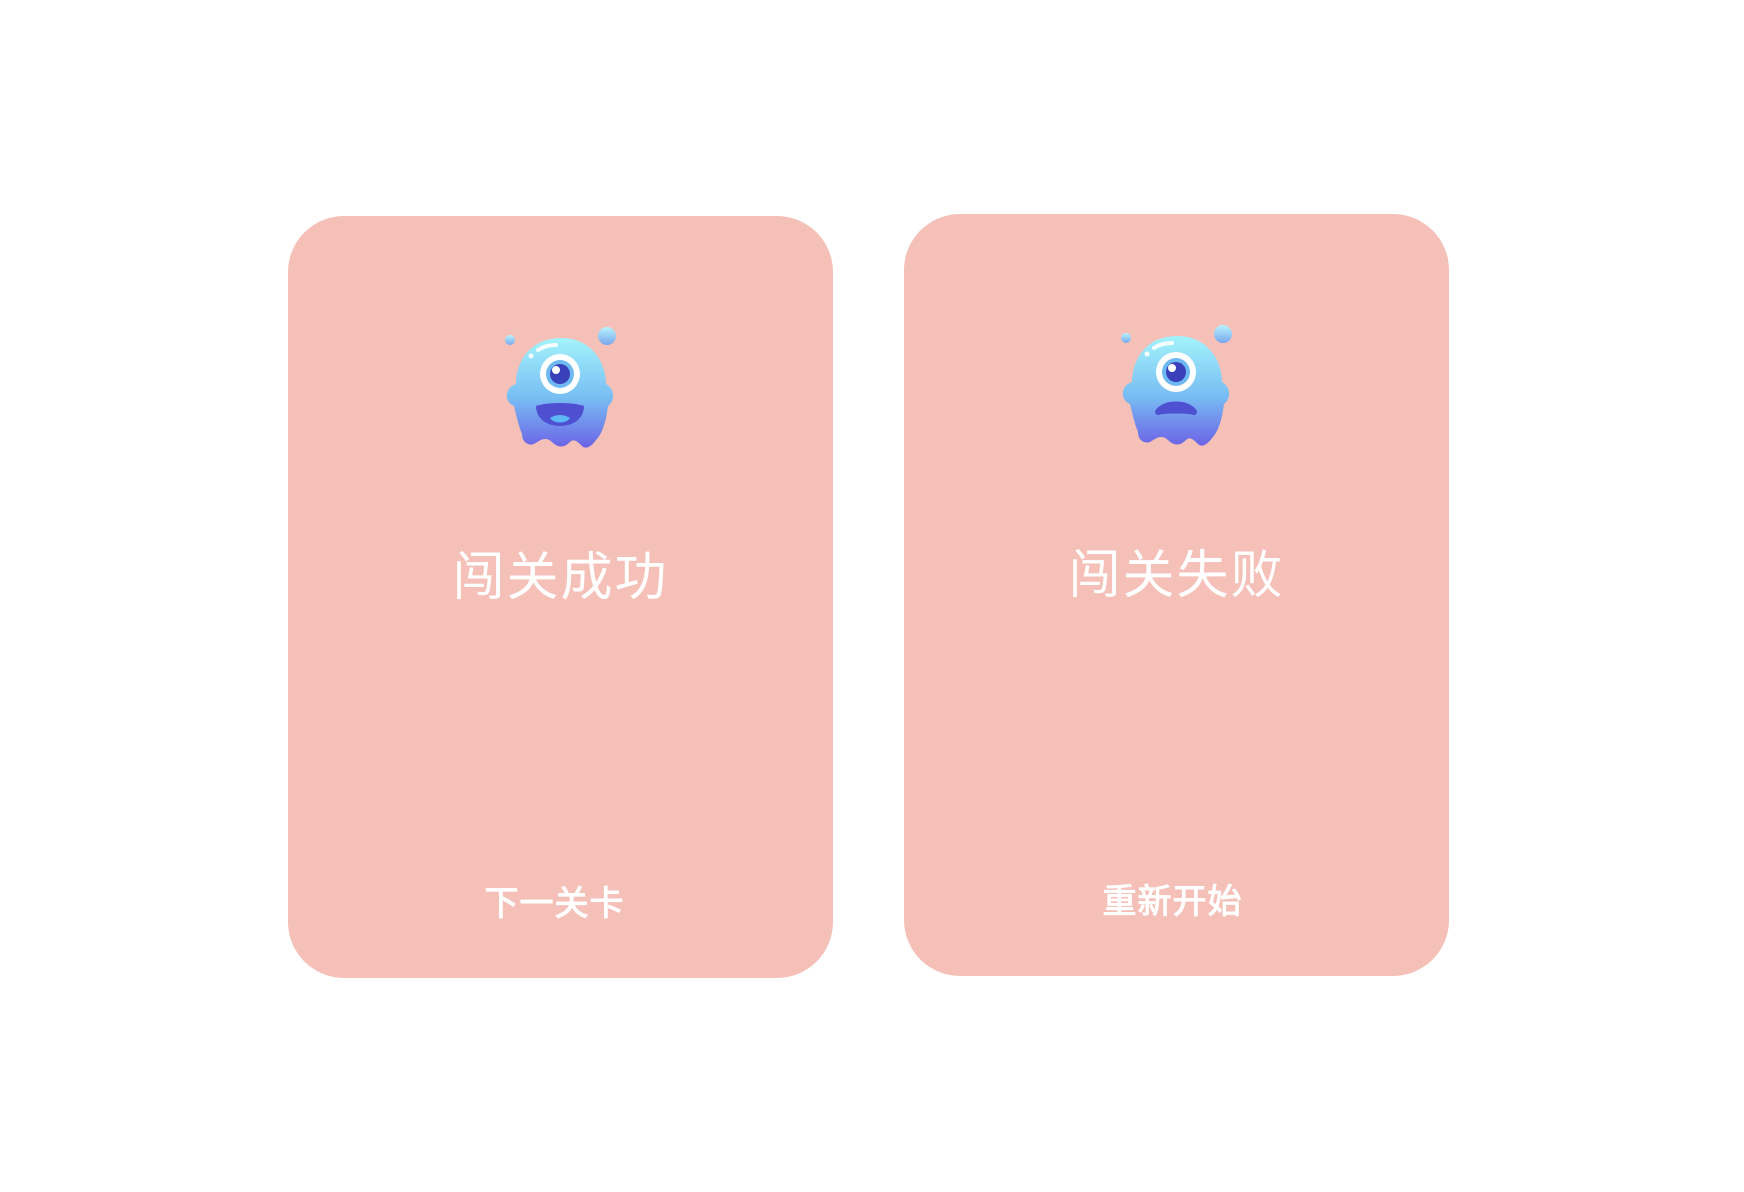  What do you see at coordinates (560, 578) in the screenshot?
I see `card-title: 闯关成功` at bounding box center [560, 578].